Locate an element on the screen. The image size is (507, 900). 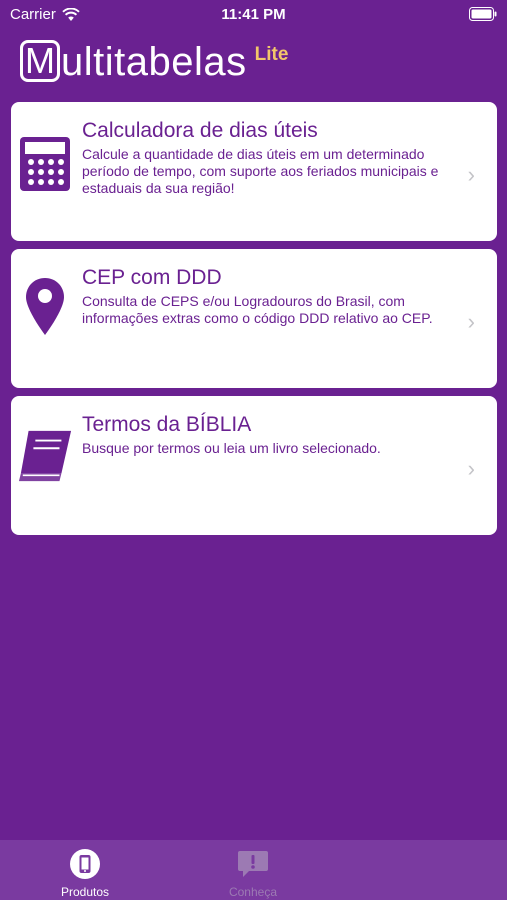
status-bar: Carrier 11:41 PM is located at coordinates (253, 15).